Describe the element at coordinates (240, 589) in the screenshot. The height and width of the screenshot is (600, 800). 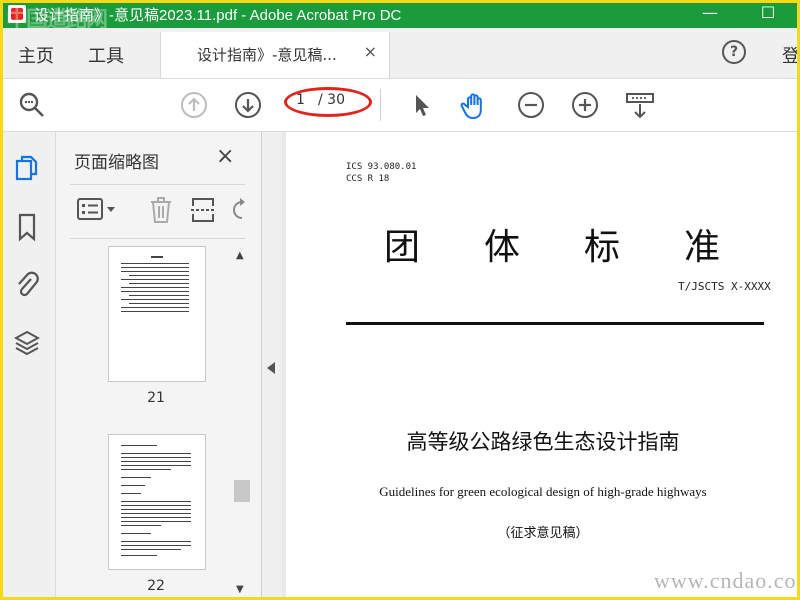
I see `scroll-down-icon: ▼` at that location.